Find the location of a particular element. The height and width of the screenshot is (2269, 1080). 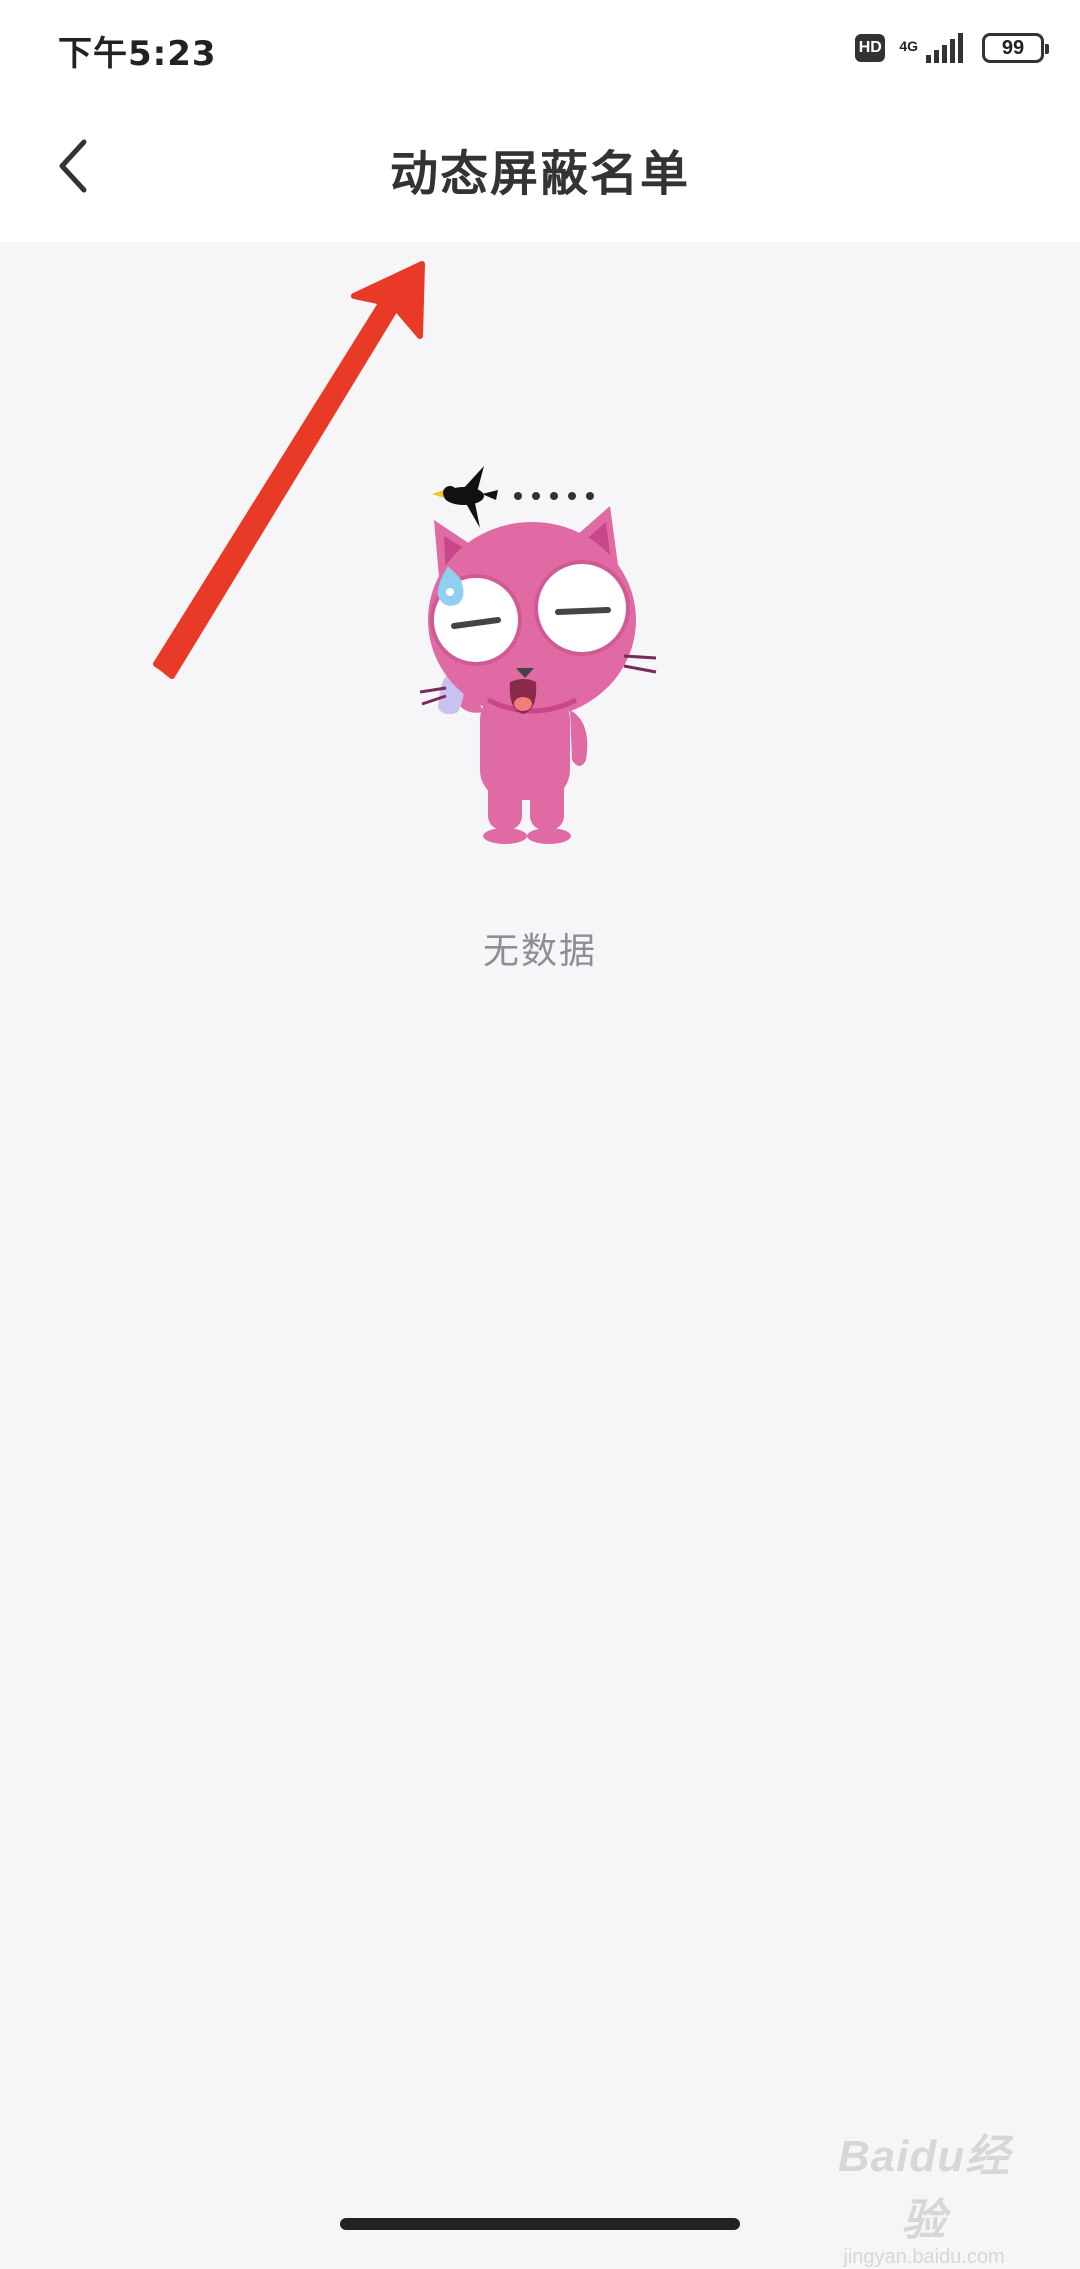

watermark-logo: Baidu经验 is located at coordinates (924, 2188).